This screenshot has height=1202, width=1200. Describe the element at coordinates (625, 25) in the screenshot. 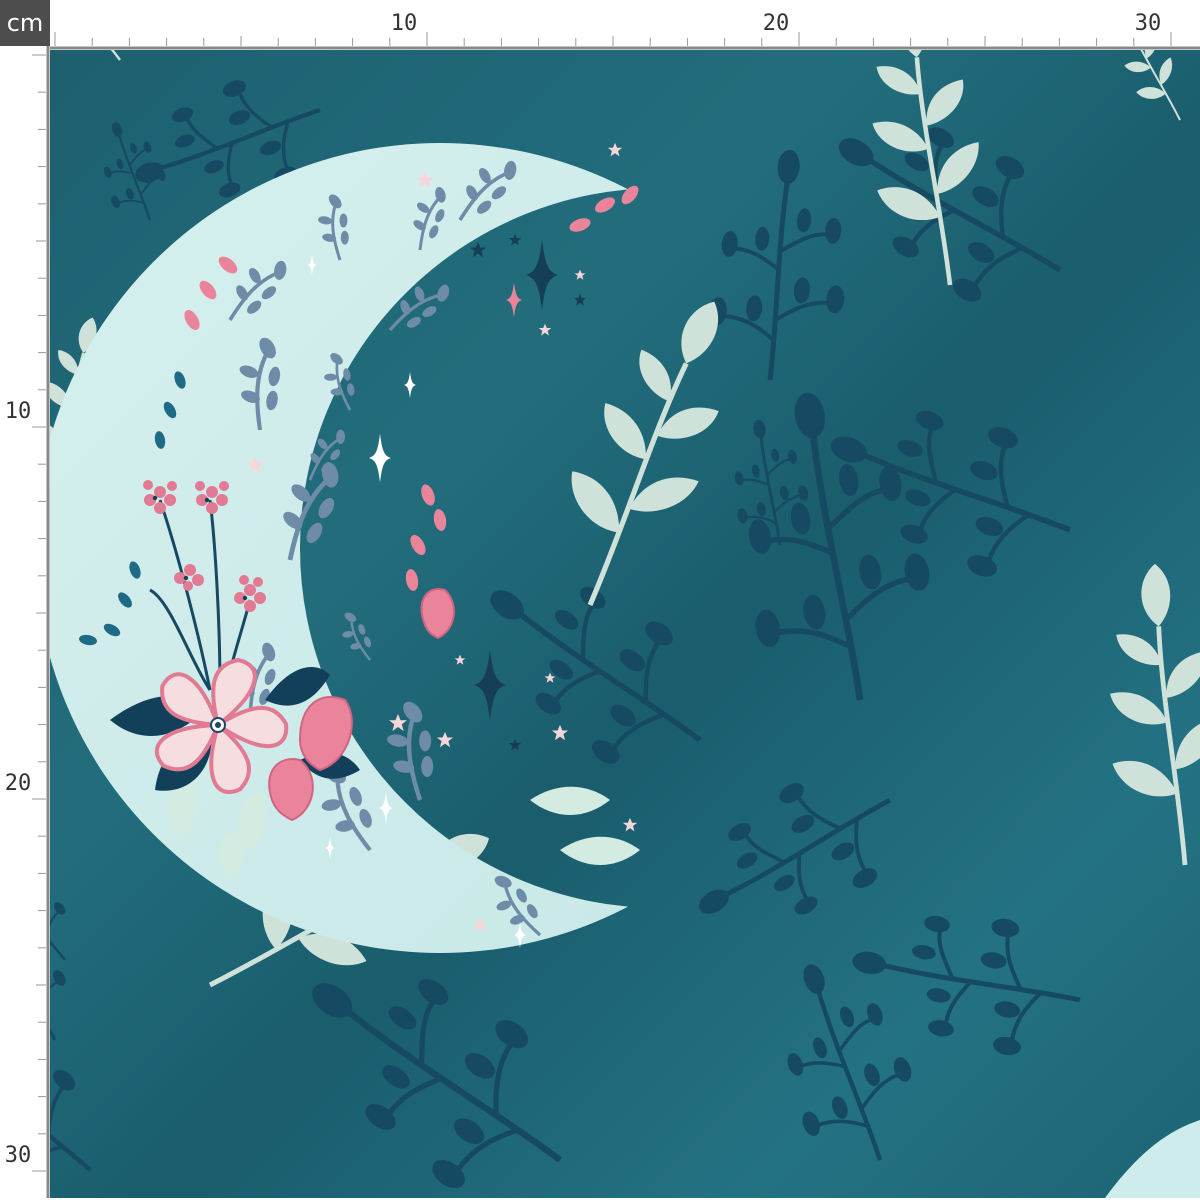

I see `top-ruler: 10 20 30` at that location.